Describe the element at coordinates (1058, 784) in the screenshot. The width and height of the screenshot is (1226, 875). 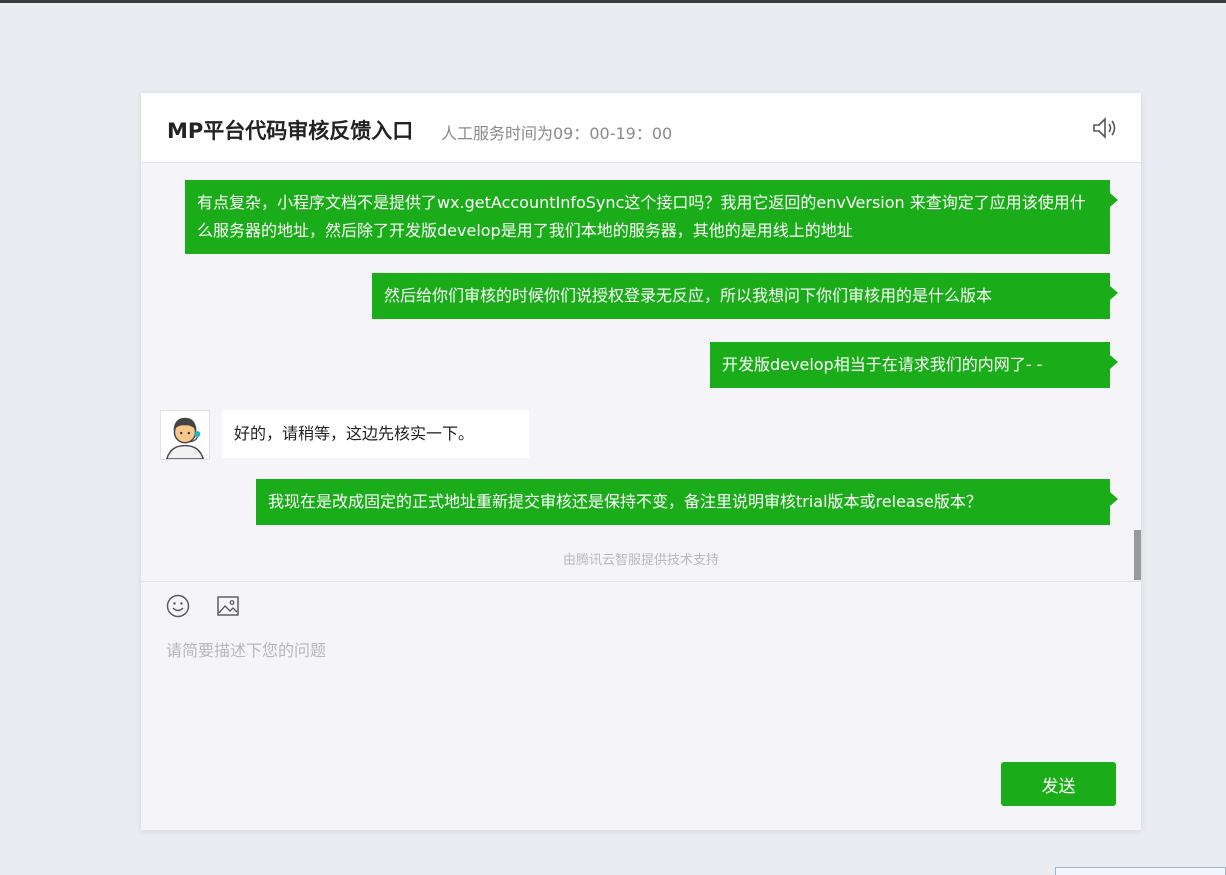
I see `send-button: 发送` at that location.